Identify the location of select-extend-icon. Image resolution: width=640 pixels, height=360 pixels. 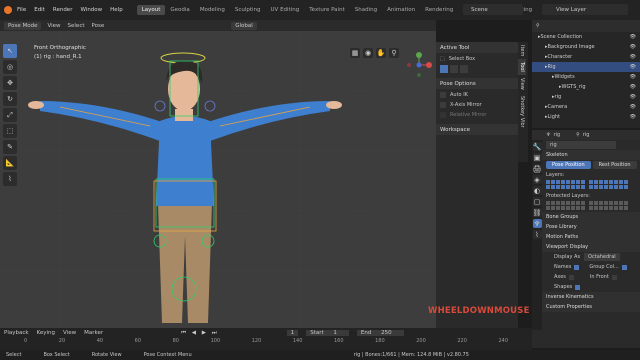
(454, 69).